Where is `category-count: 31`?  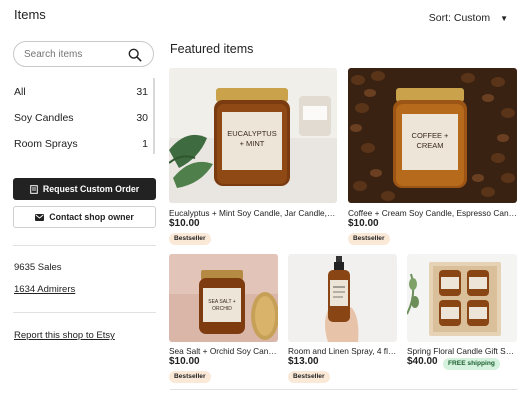 category-count: 31 is located at coordinates (142, 92).